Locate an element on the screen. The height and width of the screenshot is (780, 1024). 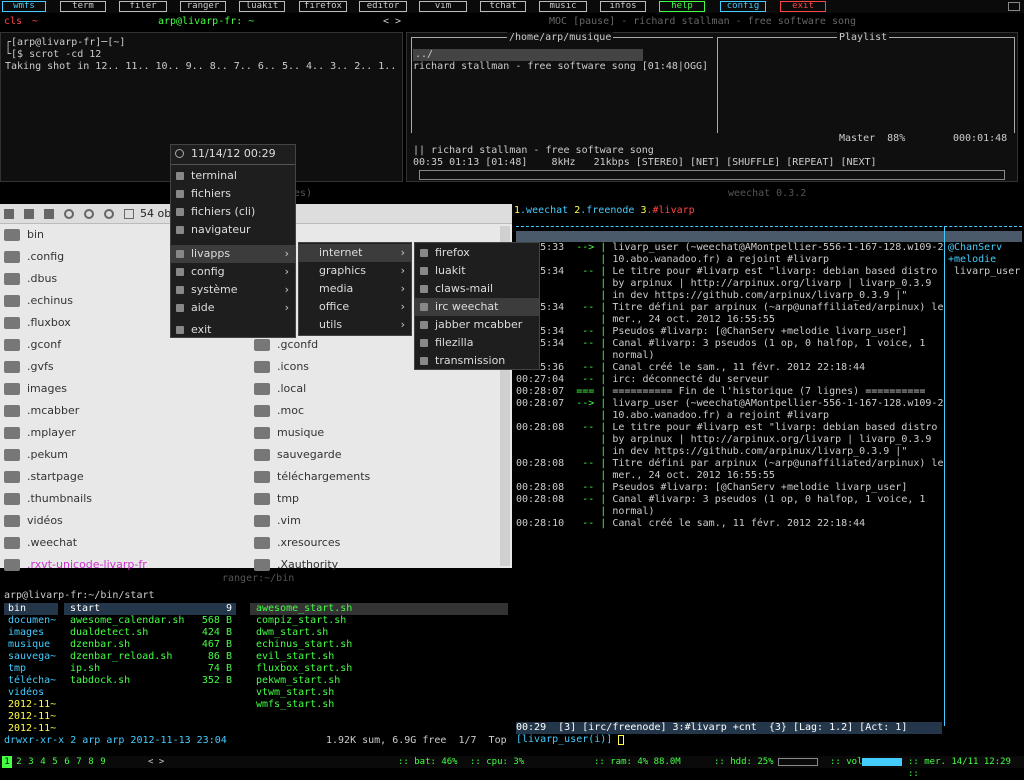
back-icon is located at coordinates (9, 214).